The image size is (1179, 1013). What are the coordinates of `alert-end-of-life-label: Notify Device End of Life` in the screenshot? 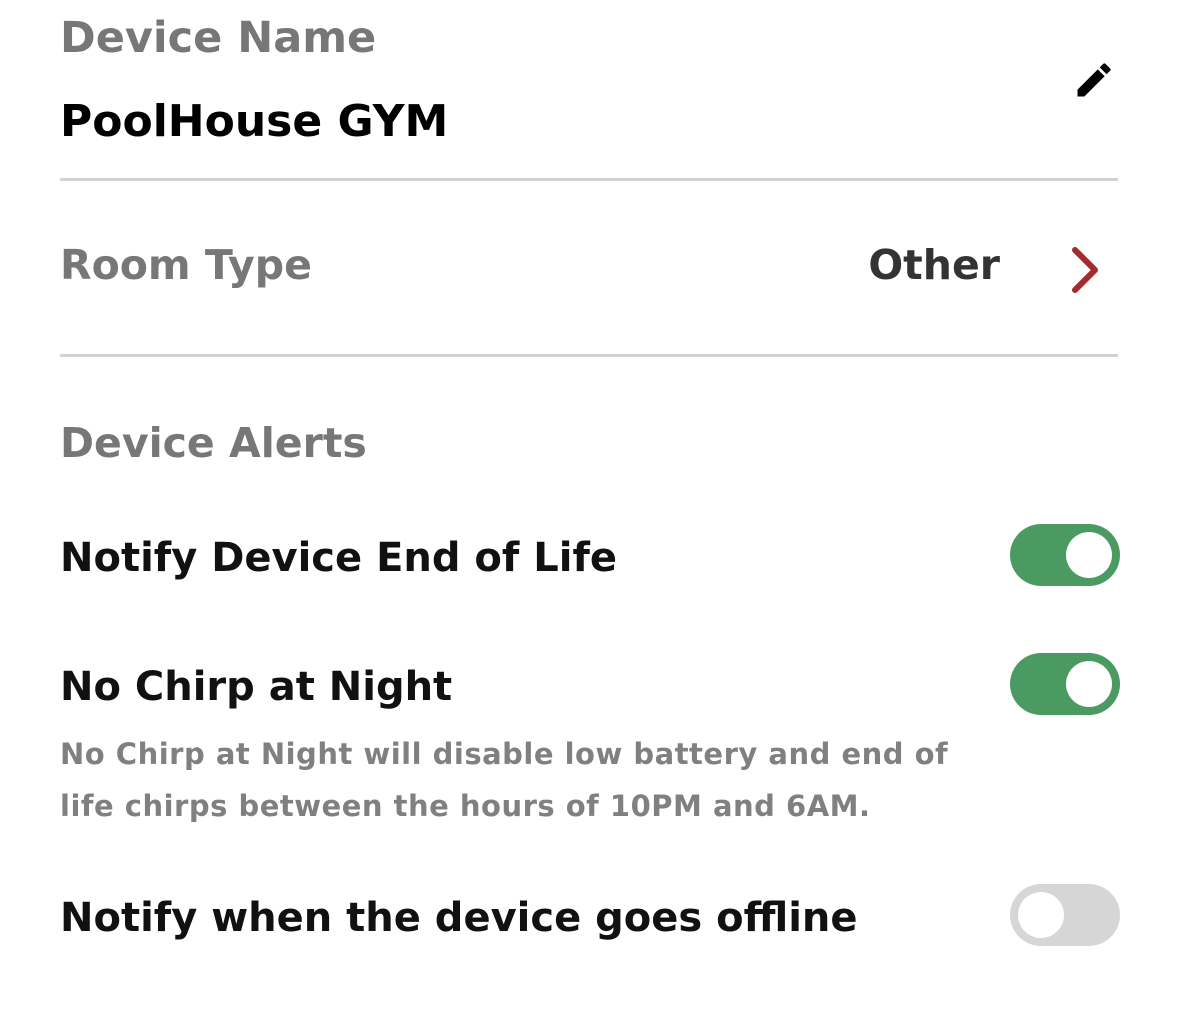 It's located at (338, 558).